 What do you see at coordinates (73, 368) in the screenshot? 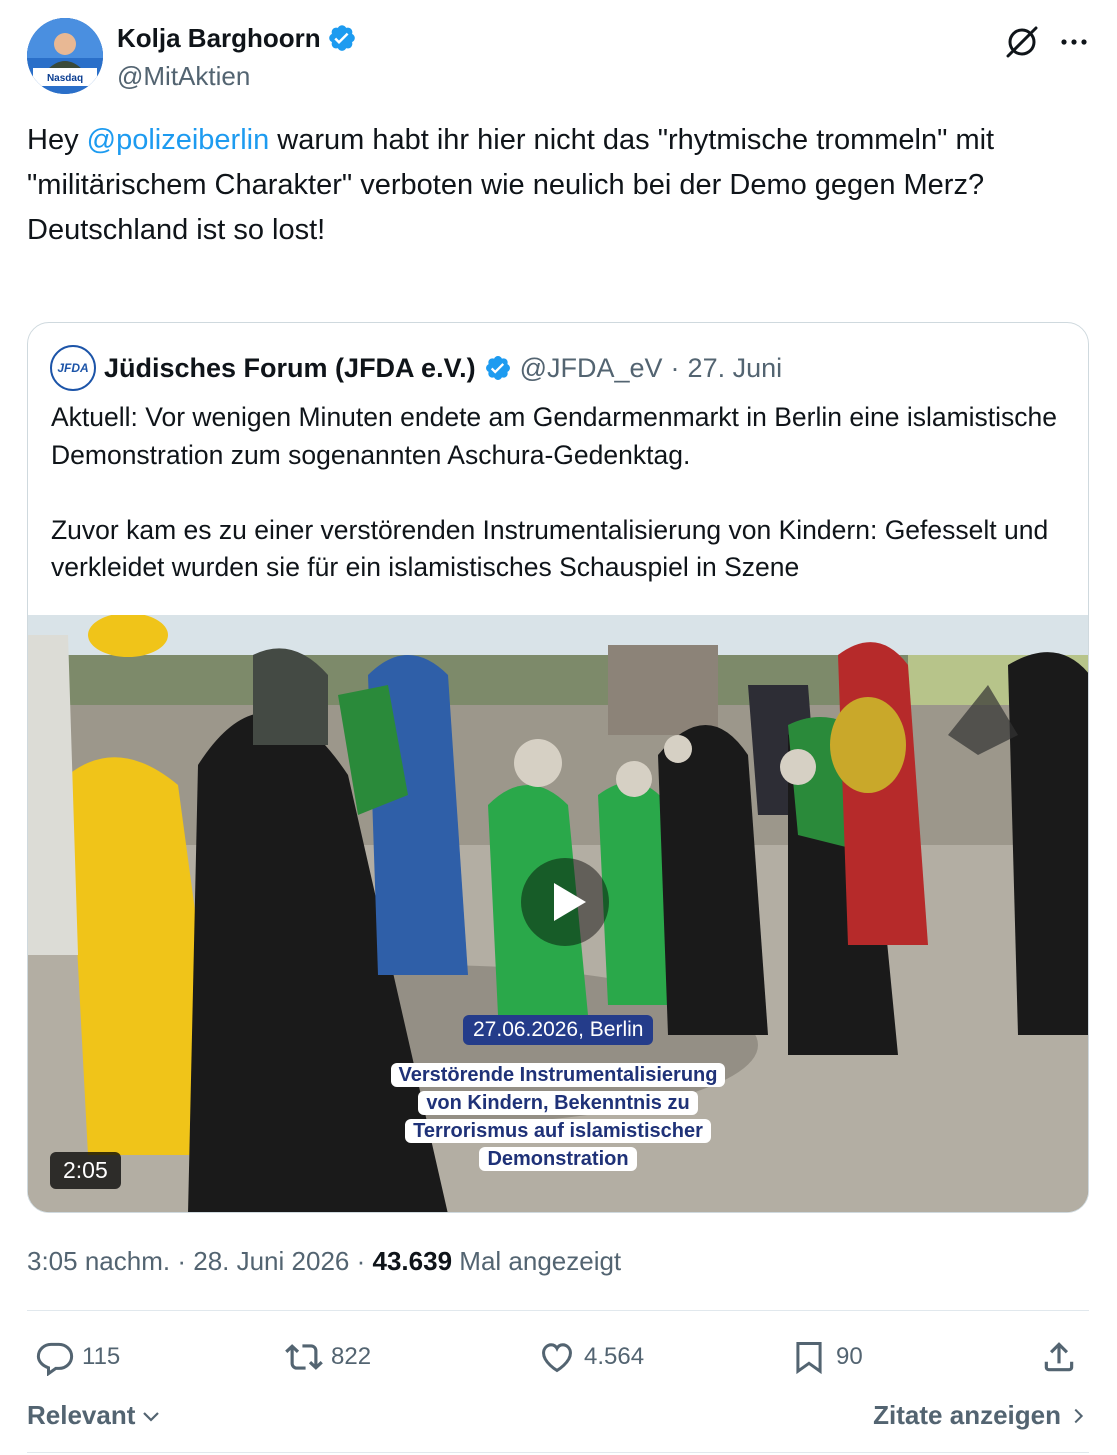
I see `quote-avatar: JFDA` at bounding box center [73, 368].